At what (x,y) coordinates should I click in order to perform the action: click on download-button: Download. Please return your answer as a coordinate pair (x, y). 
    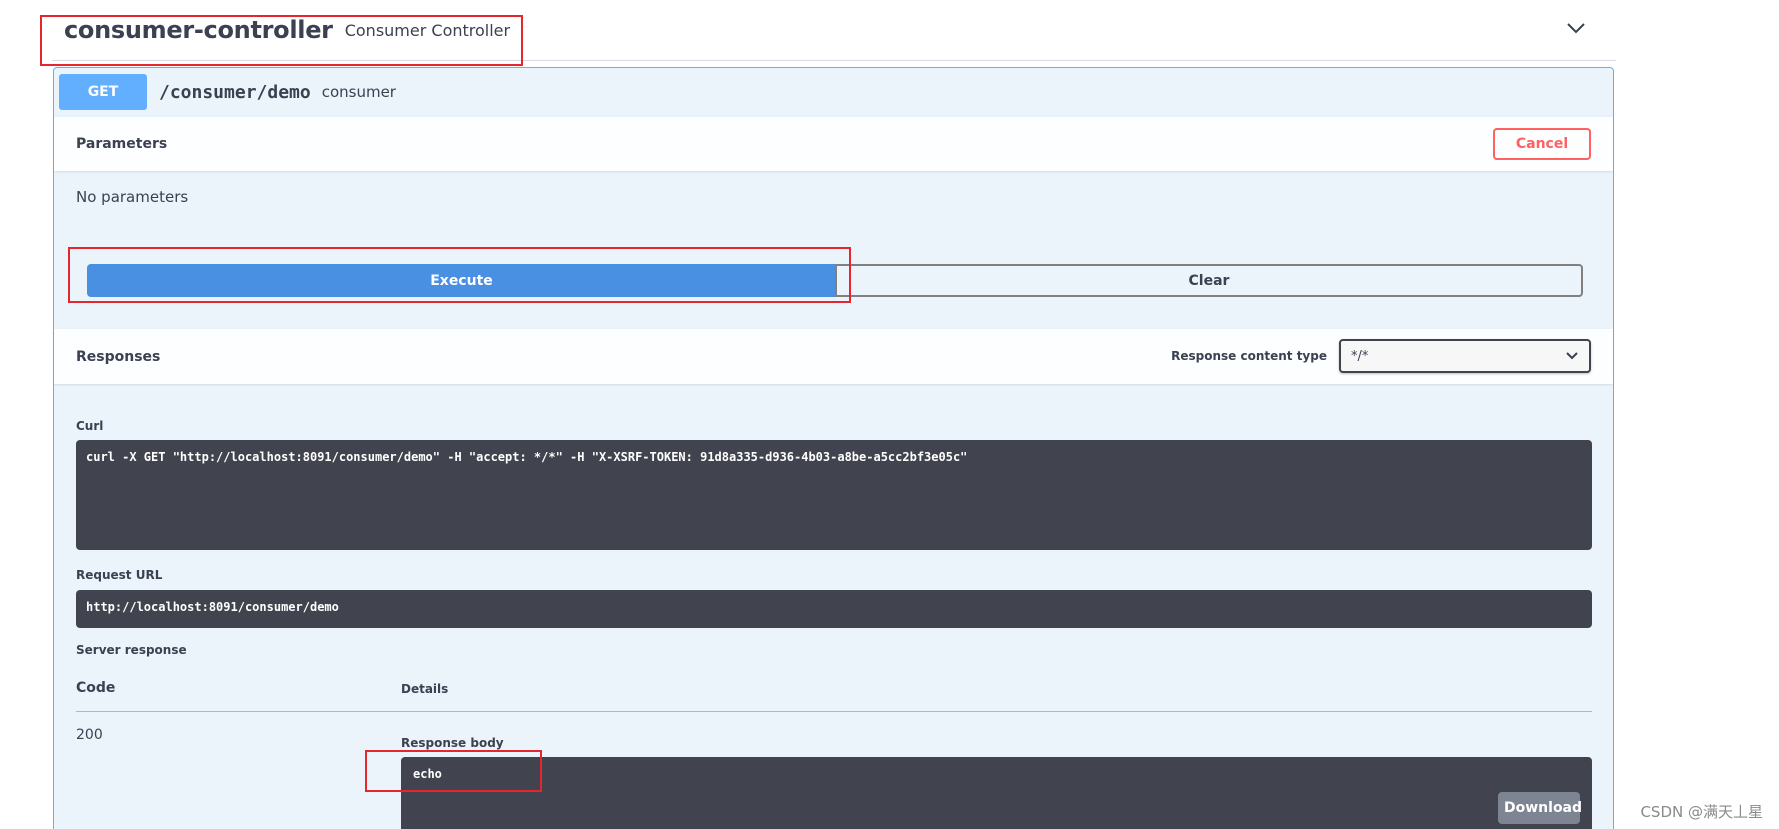
    Looking at the image, I should click on (1540, 808).